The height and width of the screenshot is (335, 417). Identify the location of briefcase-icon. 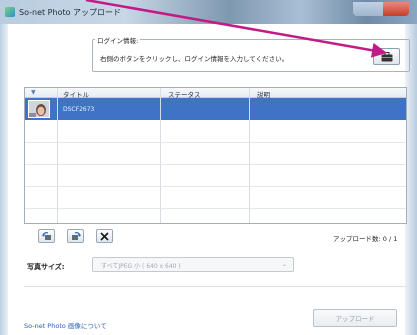
(386, 56).